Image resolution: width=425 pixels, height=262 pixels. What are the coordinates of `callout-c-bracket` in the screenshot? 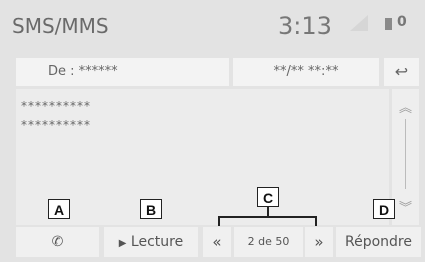 It's located at (267, 217).